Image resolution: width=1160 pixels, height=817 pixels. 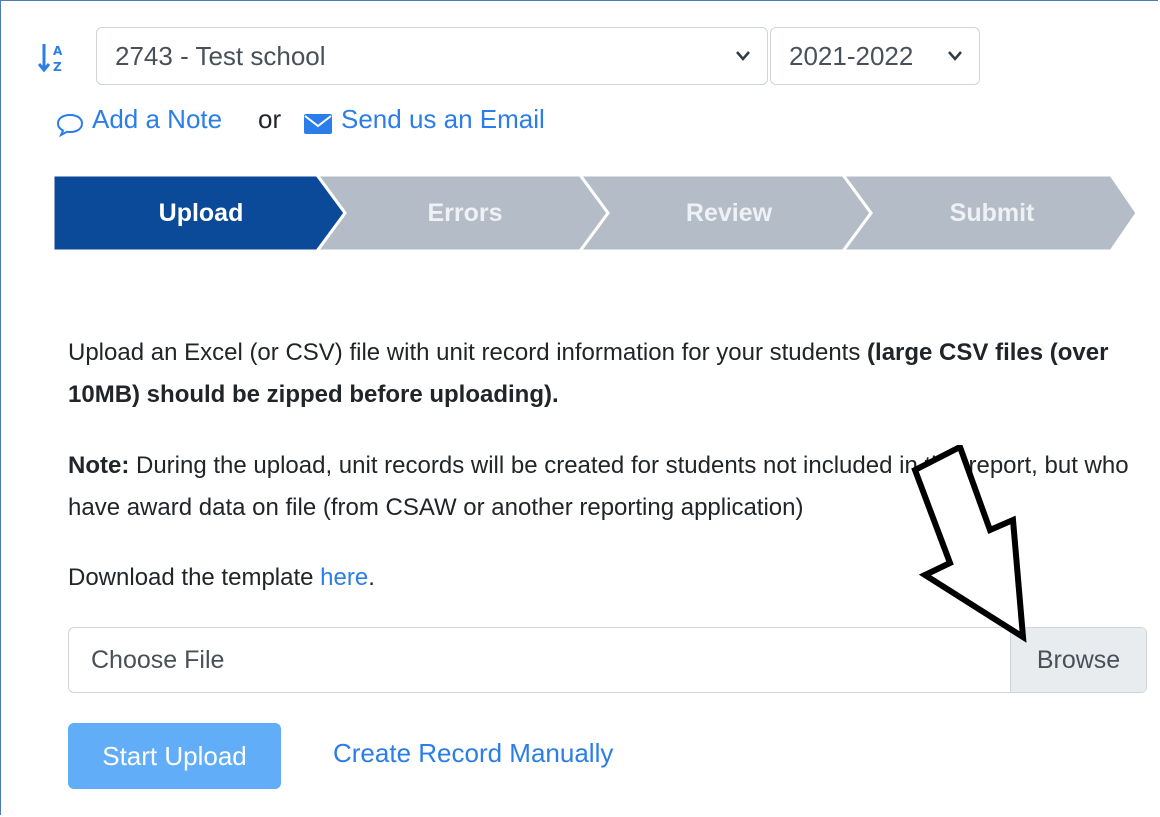 I want to click on download-prefix: Download the template, so click(x=194, y=577).